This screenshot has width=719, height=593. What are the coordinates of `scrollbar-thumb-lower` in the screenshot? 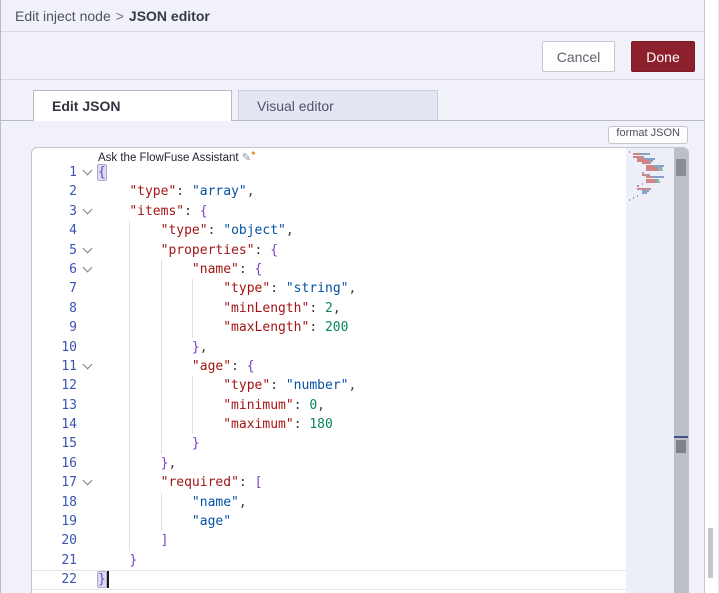 It's located at (681, 446).